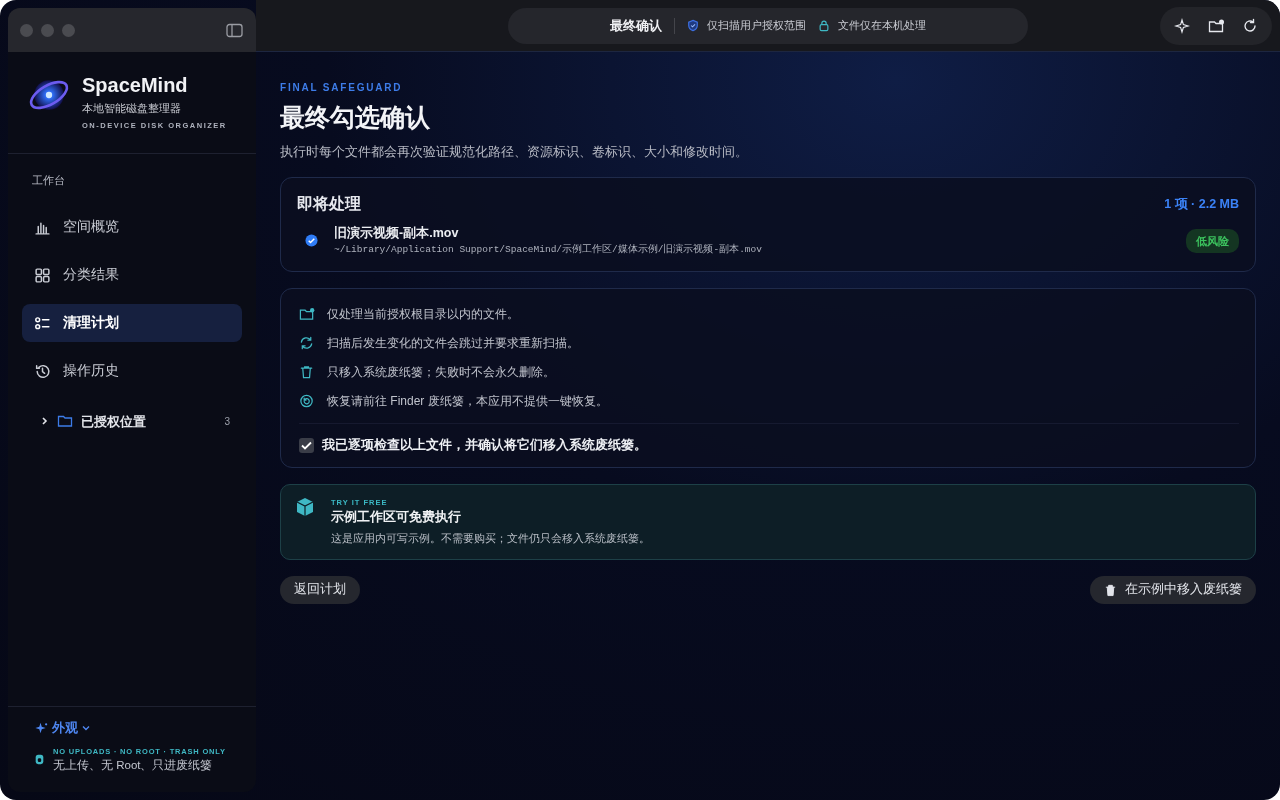  What do you see at coordinates (1212, 240) in the screenshot?
I see `risk-badge: 低风险` at bounding box center [1212, 240].